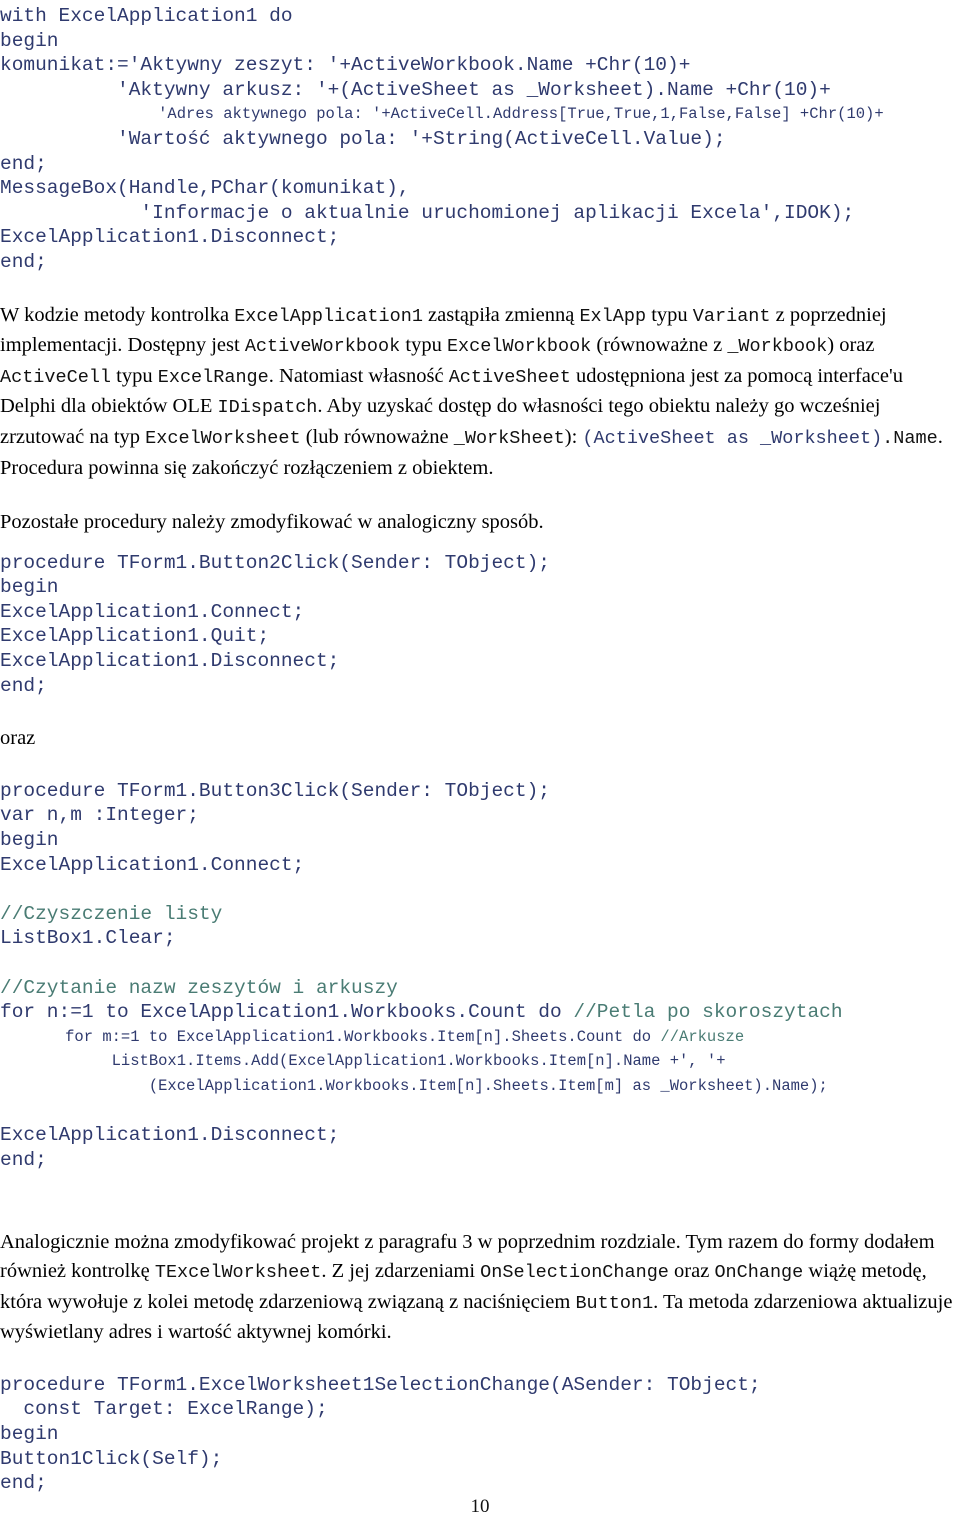 The height and width of the screenshot is (1532, 960). I want to click on inline-code: Button1, so click(614, 1303).